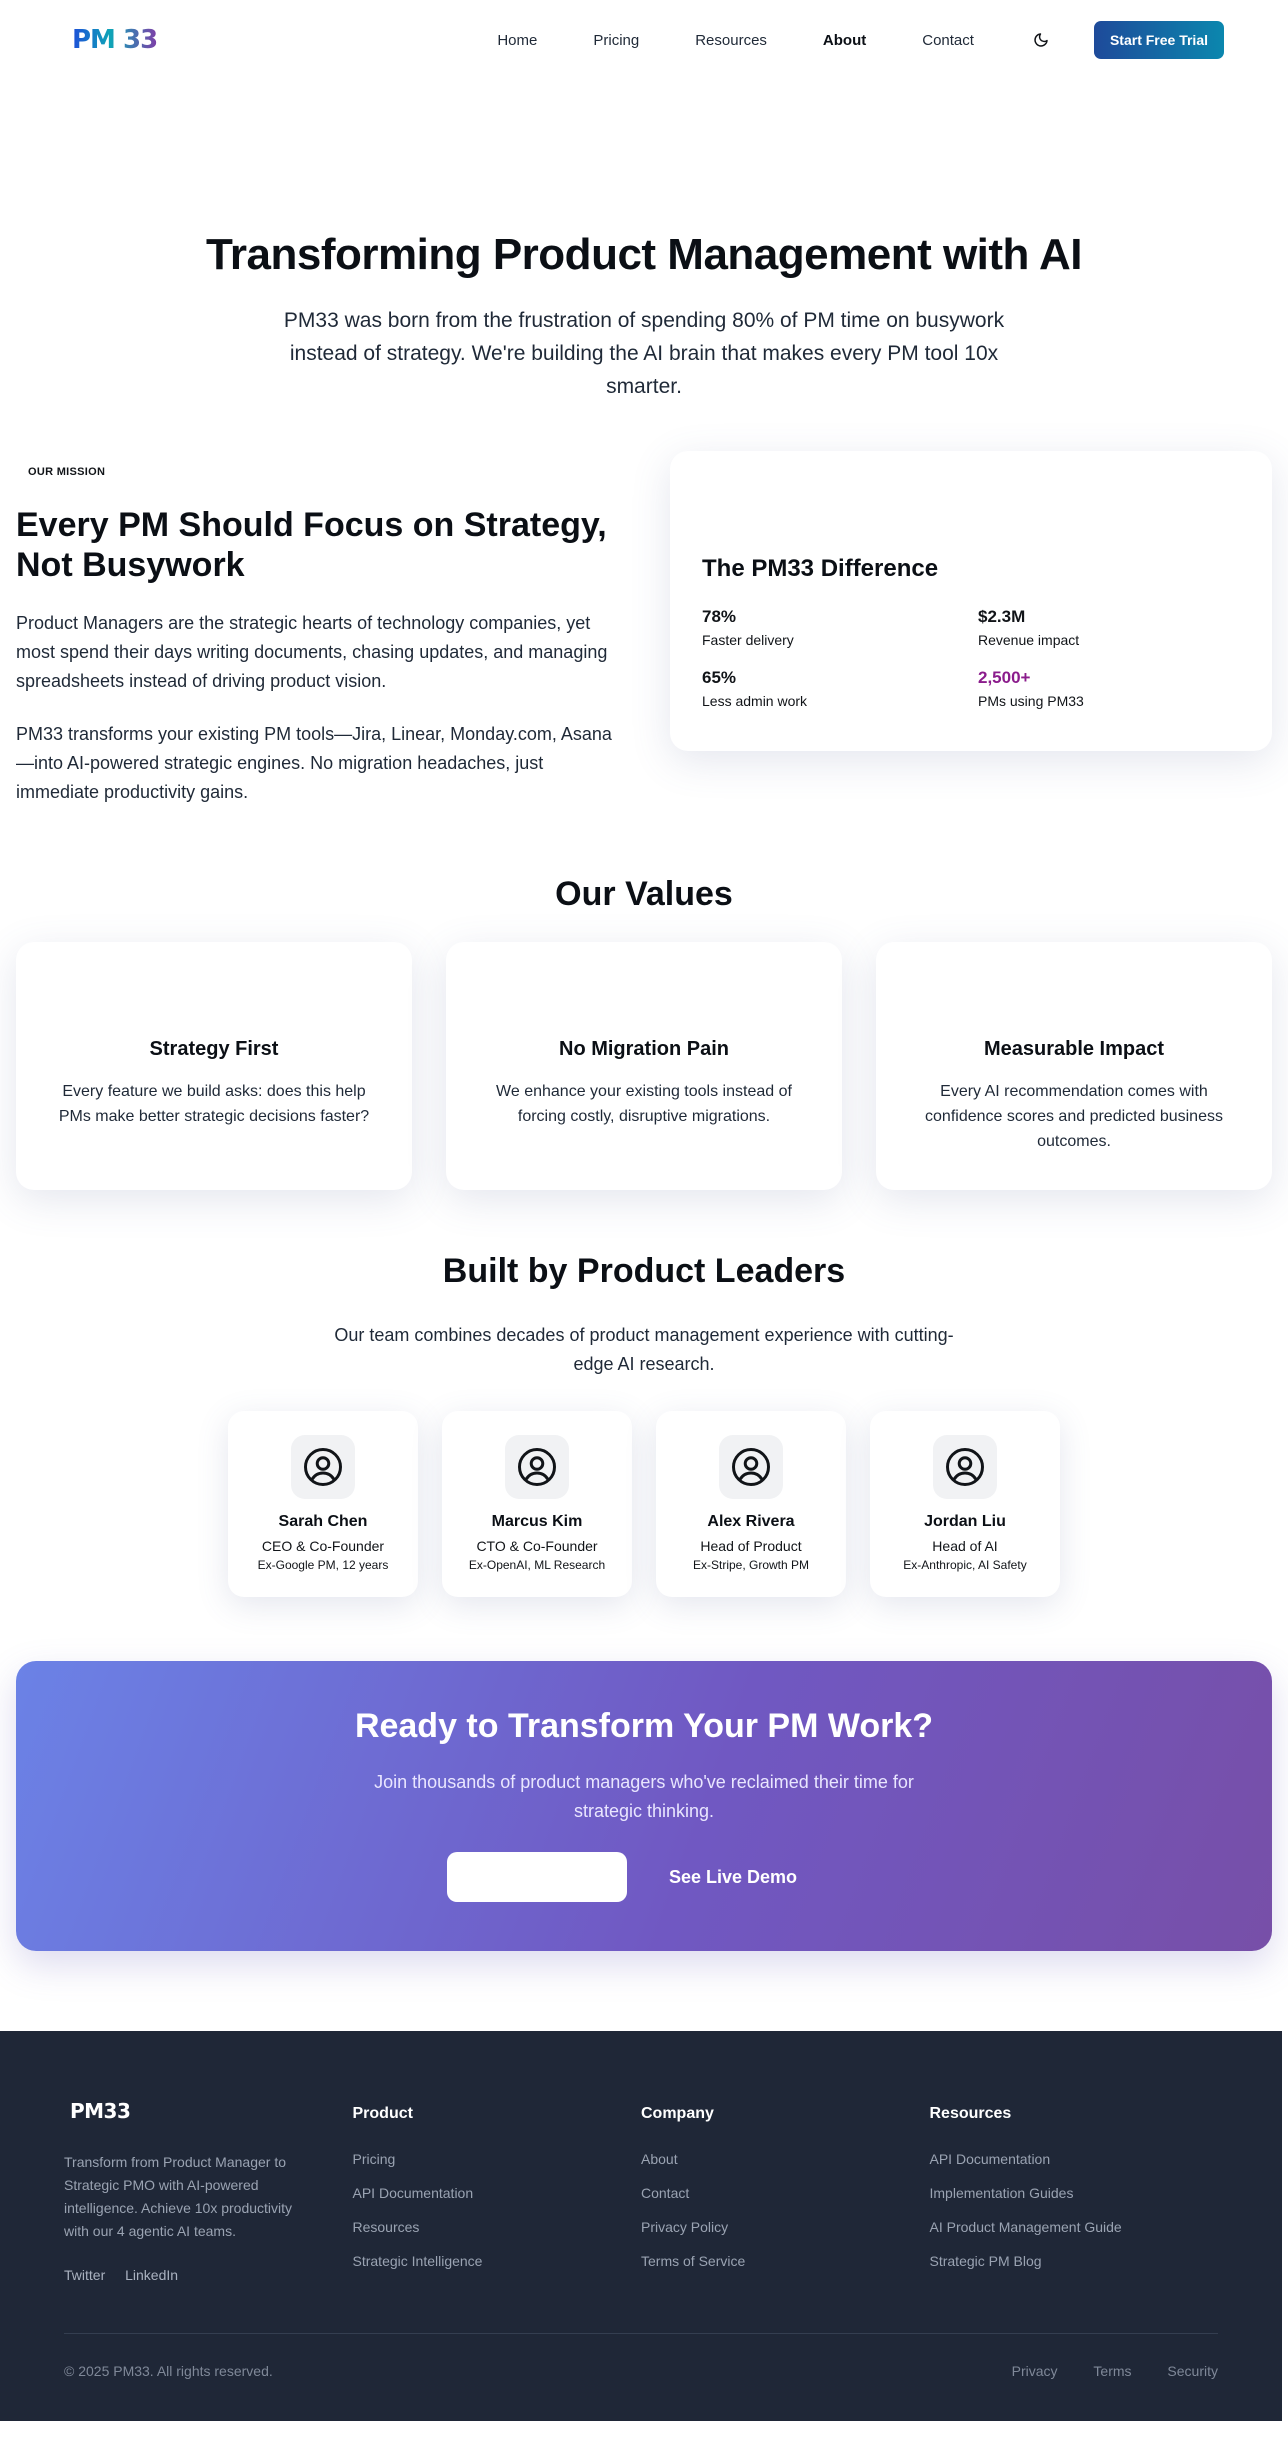 The width and height of the screenshot is (1288, 2441). I want to click on stat-value: 65%, so click(719, 677).